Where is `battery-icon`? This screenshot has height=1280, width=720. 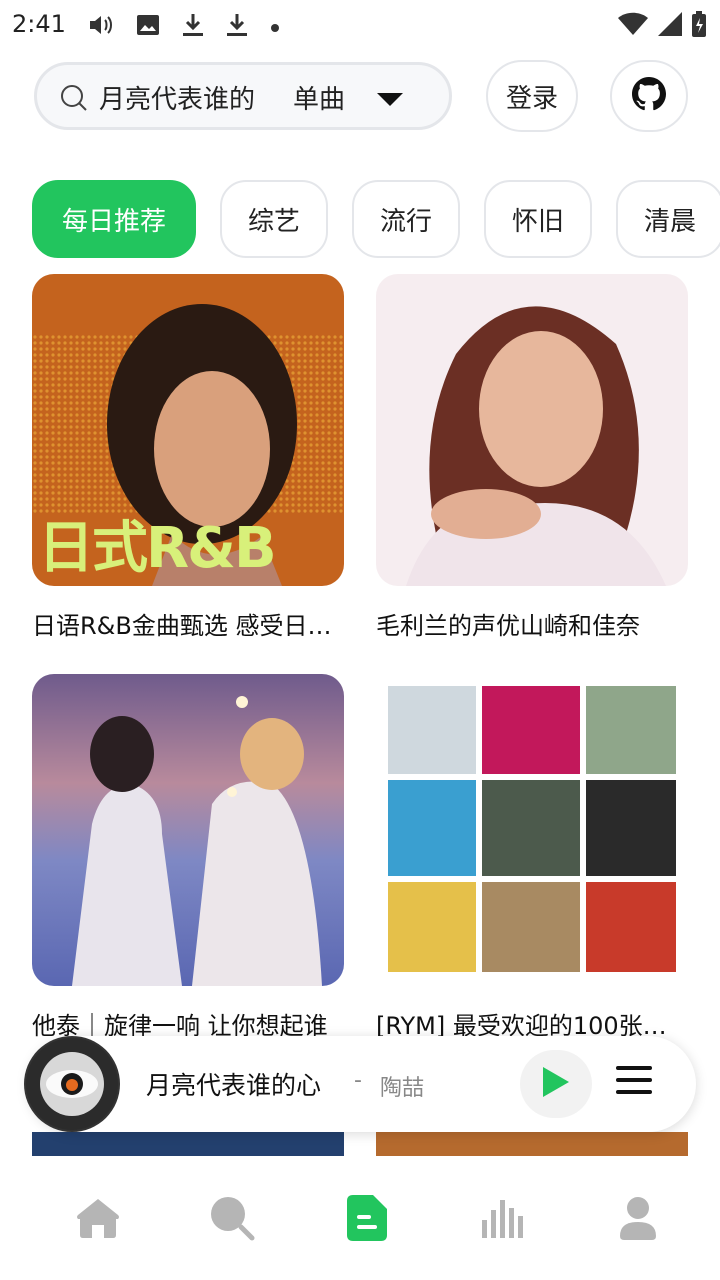
battery-icon is located at coordinates (699, 26).